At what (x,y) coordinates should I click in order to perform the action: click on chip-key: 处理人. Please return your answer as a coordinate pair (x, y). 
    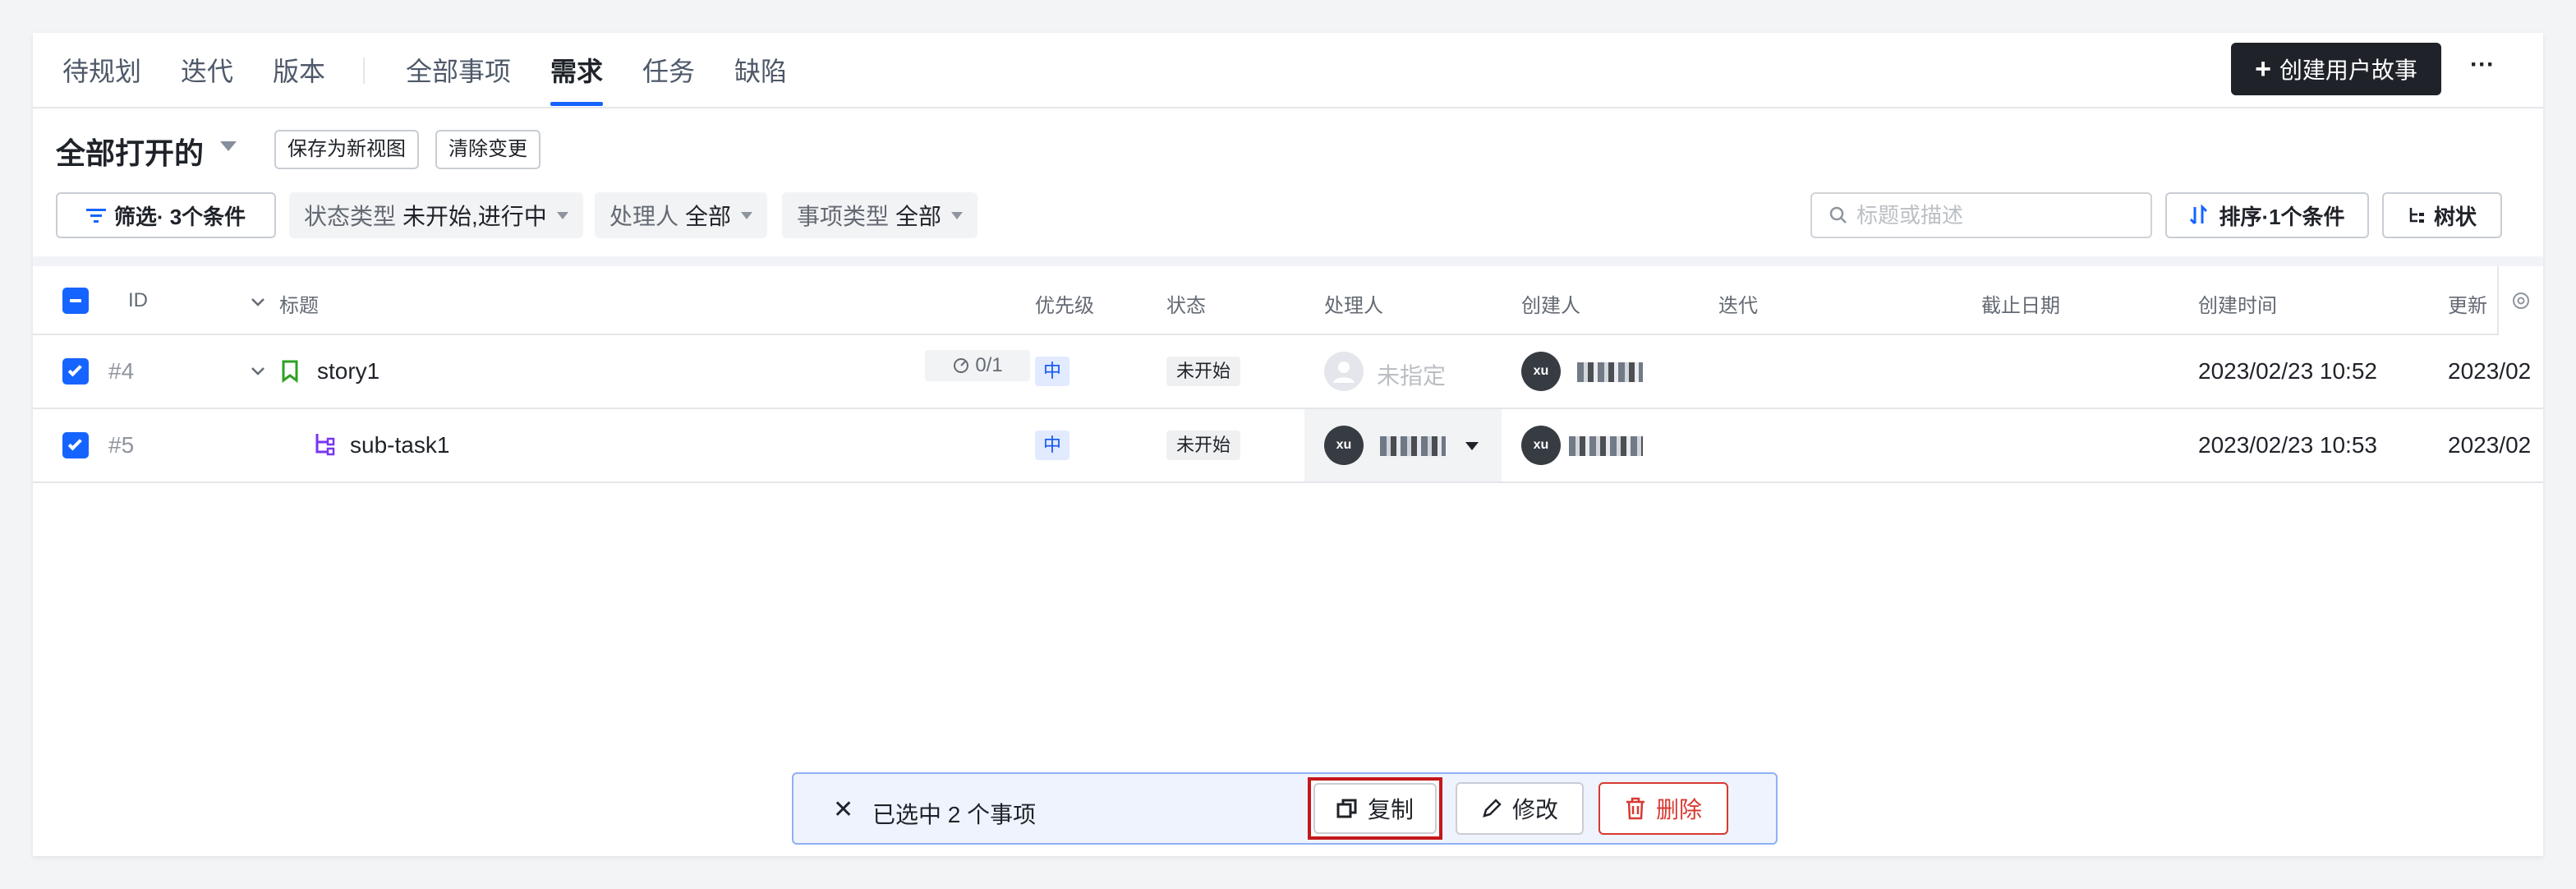
    Looking at the image, I should click on (644, 216).